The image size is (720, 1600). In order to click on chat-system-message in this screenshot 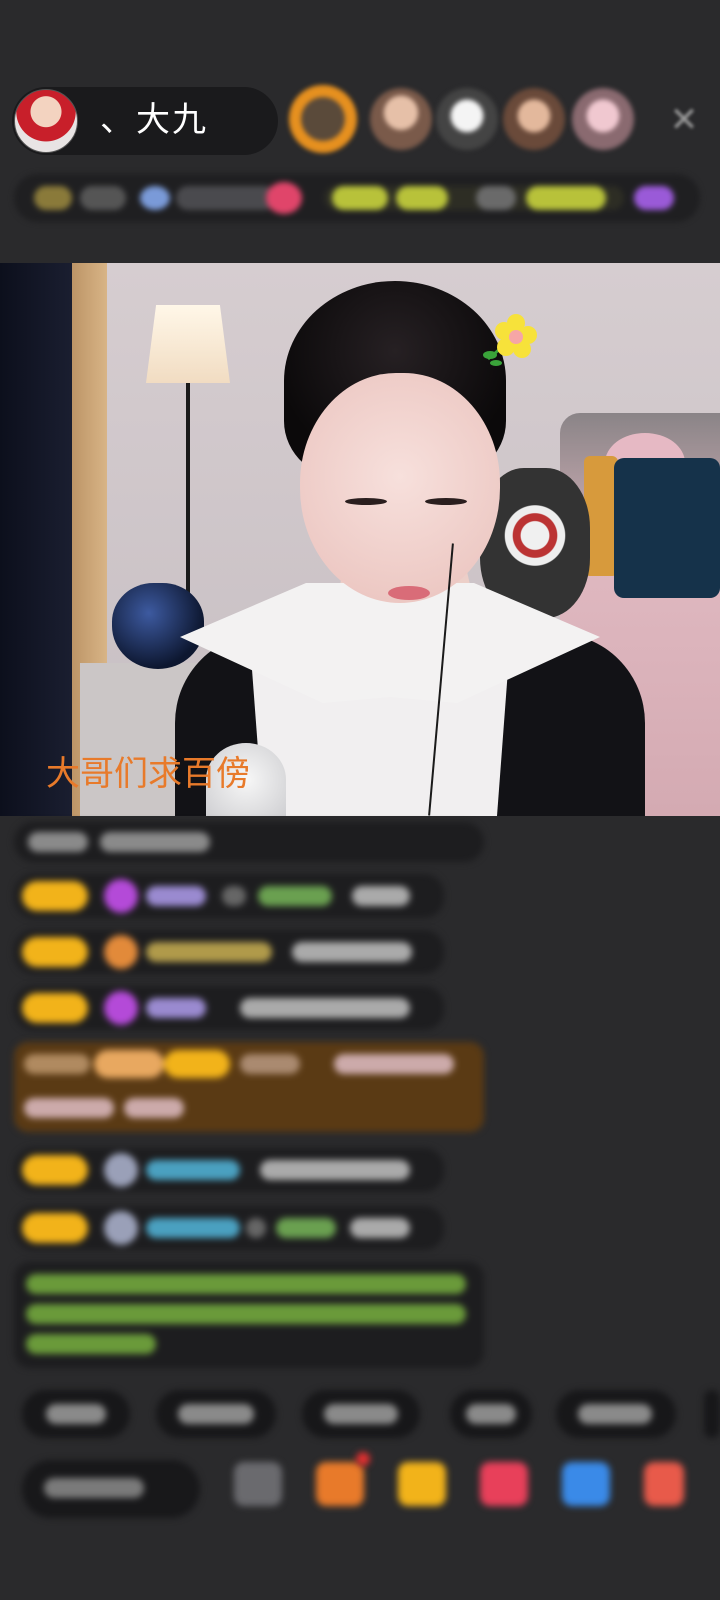, I will do `click(249, 1315)`.